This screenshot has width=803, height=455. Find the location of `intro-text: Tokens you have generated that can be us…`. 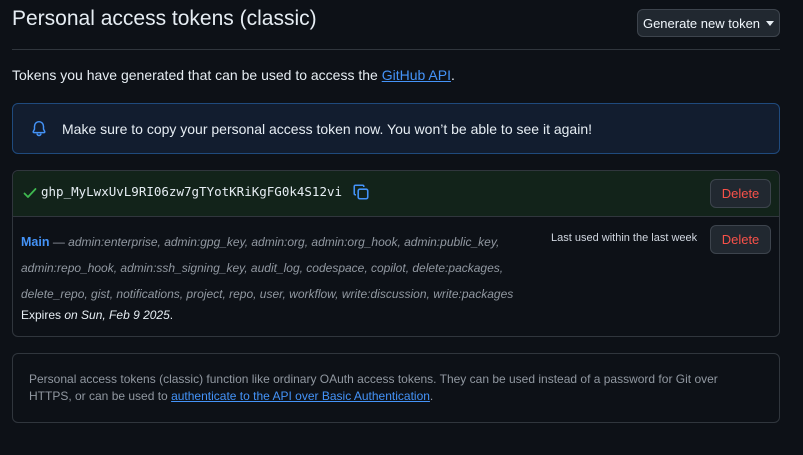

intro-text: Tokens you have generated that can be us… is located at coordinates (233, 75).